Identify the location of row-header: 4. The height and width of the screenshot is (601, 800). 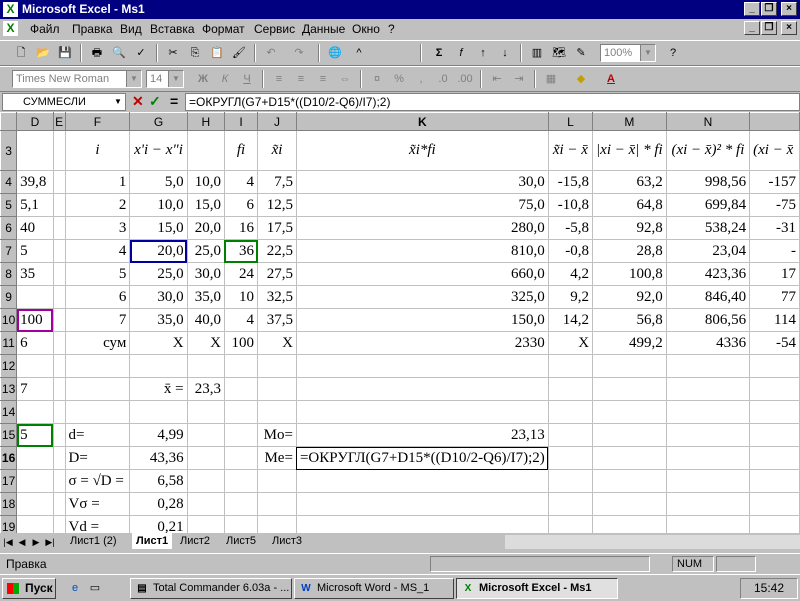
(9, 182).